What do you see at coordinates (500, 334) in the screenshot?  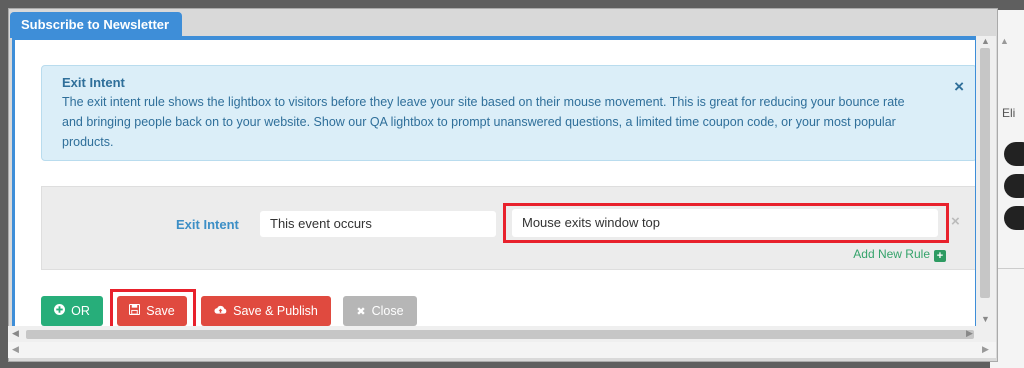 I see `horizontal-scroll-thumb` at bounding box center [500, 334].